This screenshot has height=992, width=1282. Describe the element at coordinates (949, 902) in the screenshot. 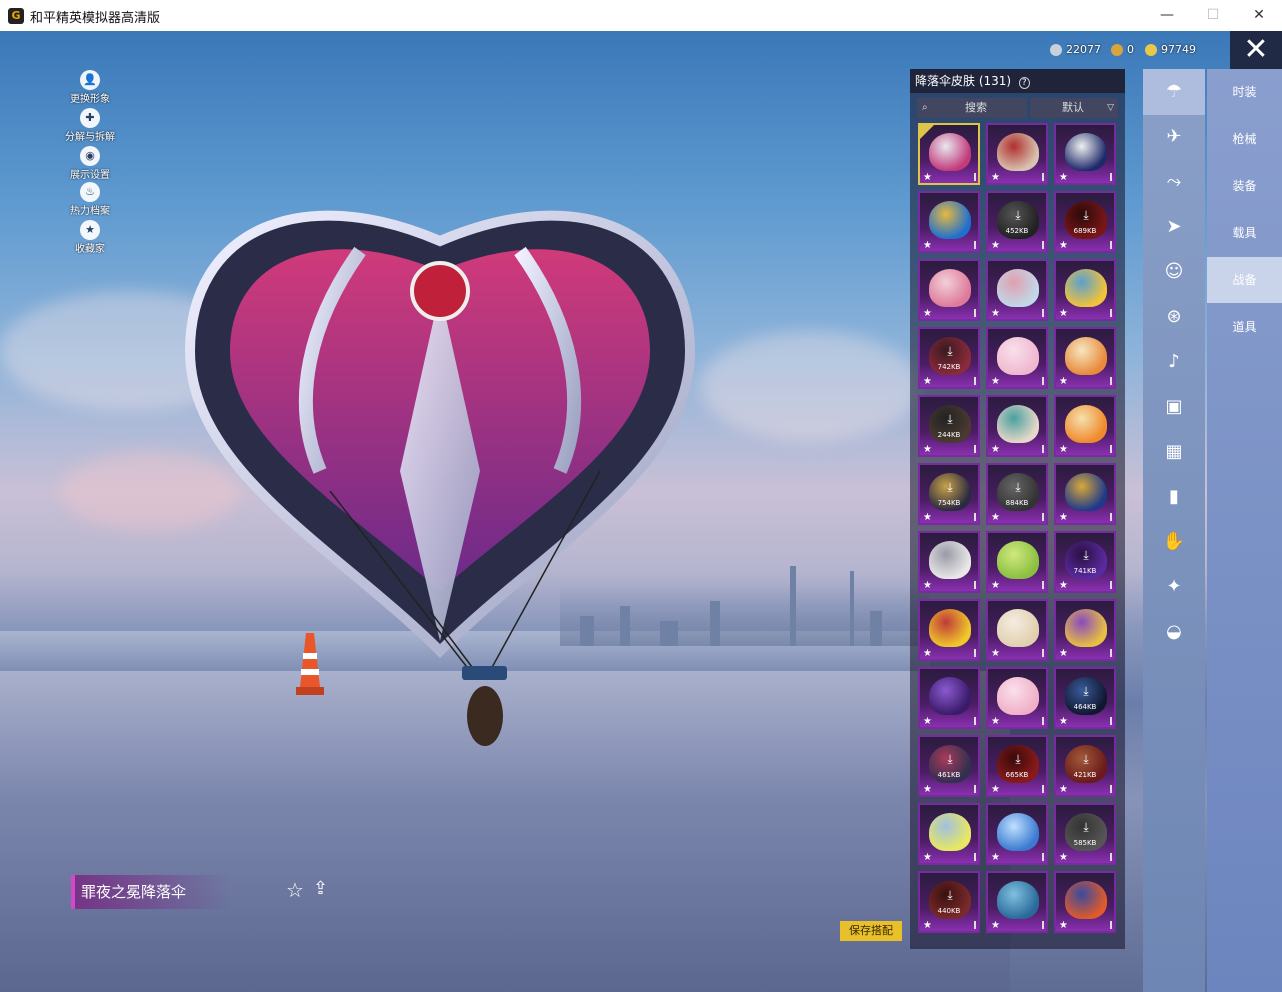

I see `skin-slot: ⤓ 440KB ★` at that location.